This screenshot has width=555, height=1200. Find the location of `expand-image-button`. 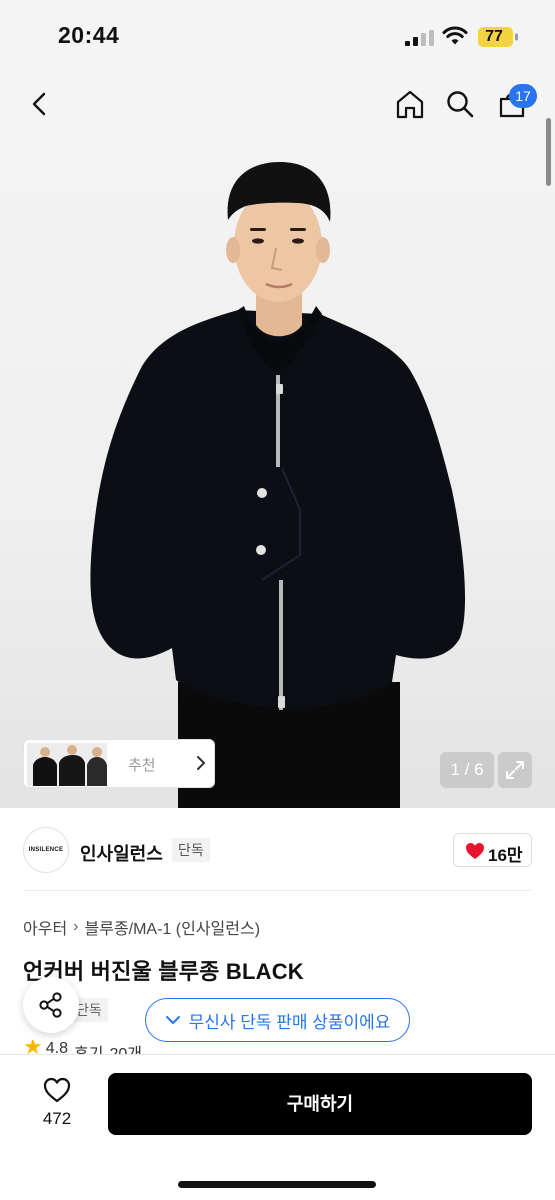

expand-image-button is located at coordinates (515, 770).